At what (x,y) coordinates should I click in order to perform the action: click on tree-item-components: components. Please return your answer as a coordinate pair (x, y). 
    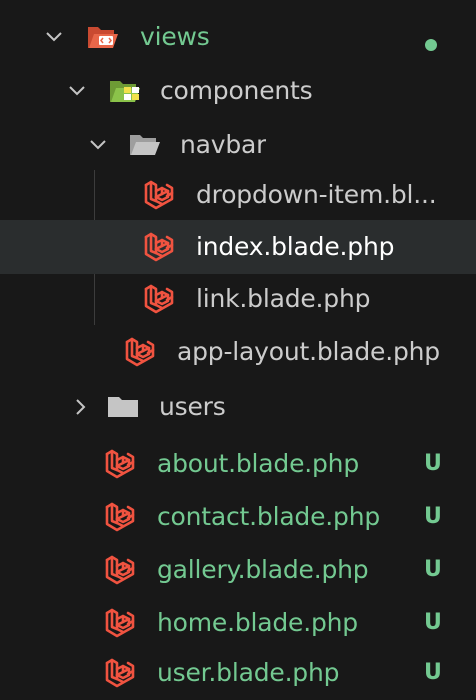
    Looking at the image, I should click on (238, 91).